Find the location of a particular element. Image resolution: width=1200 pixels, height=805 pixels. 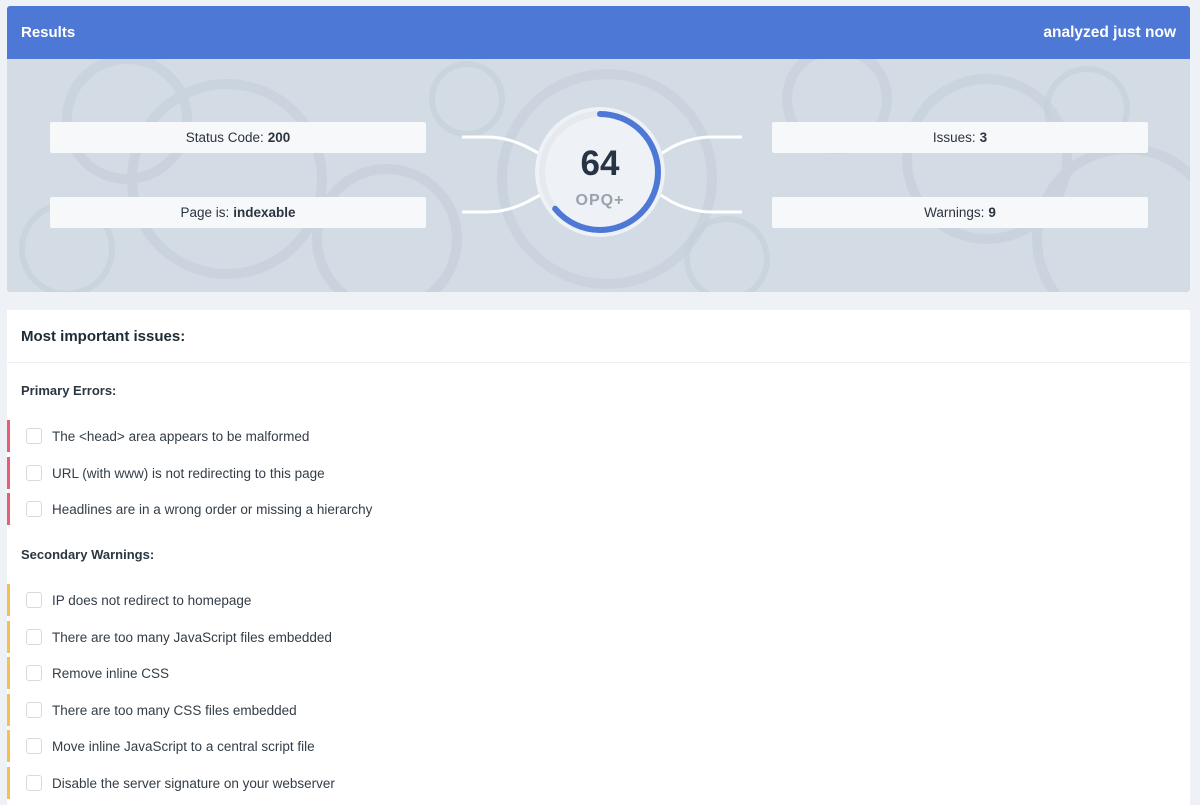

warnings-value: 9 is located at coordinates (992, 212).